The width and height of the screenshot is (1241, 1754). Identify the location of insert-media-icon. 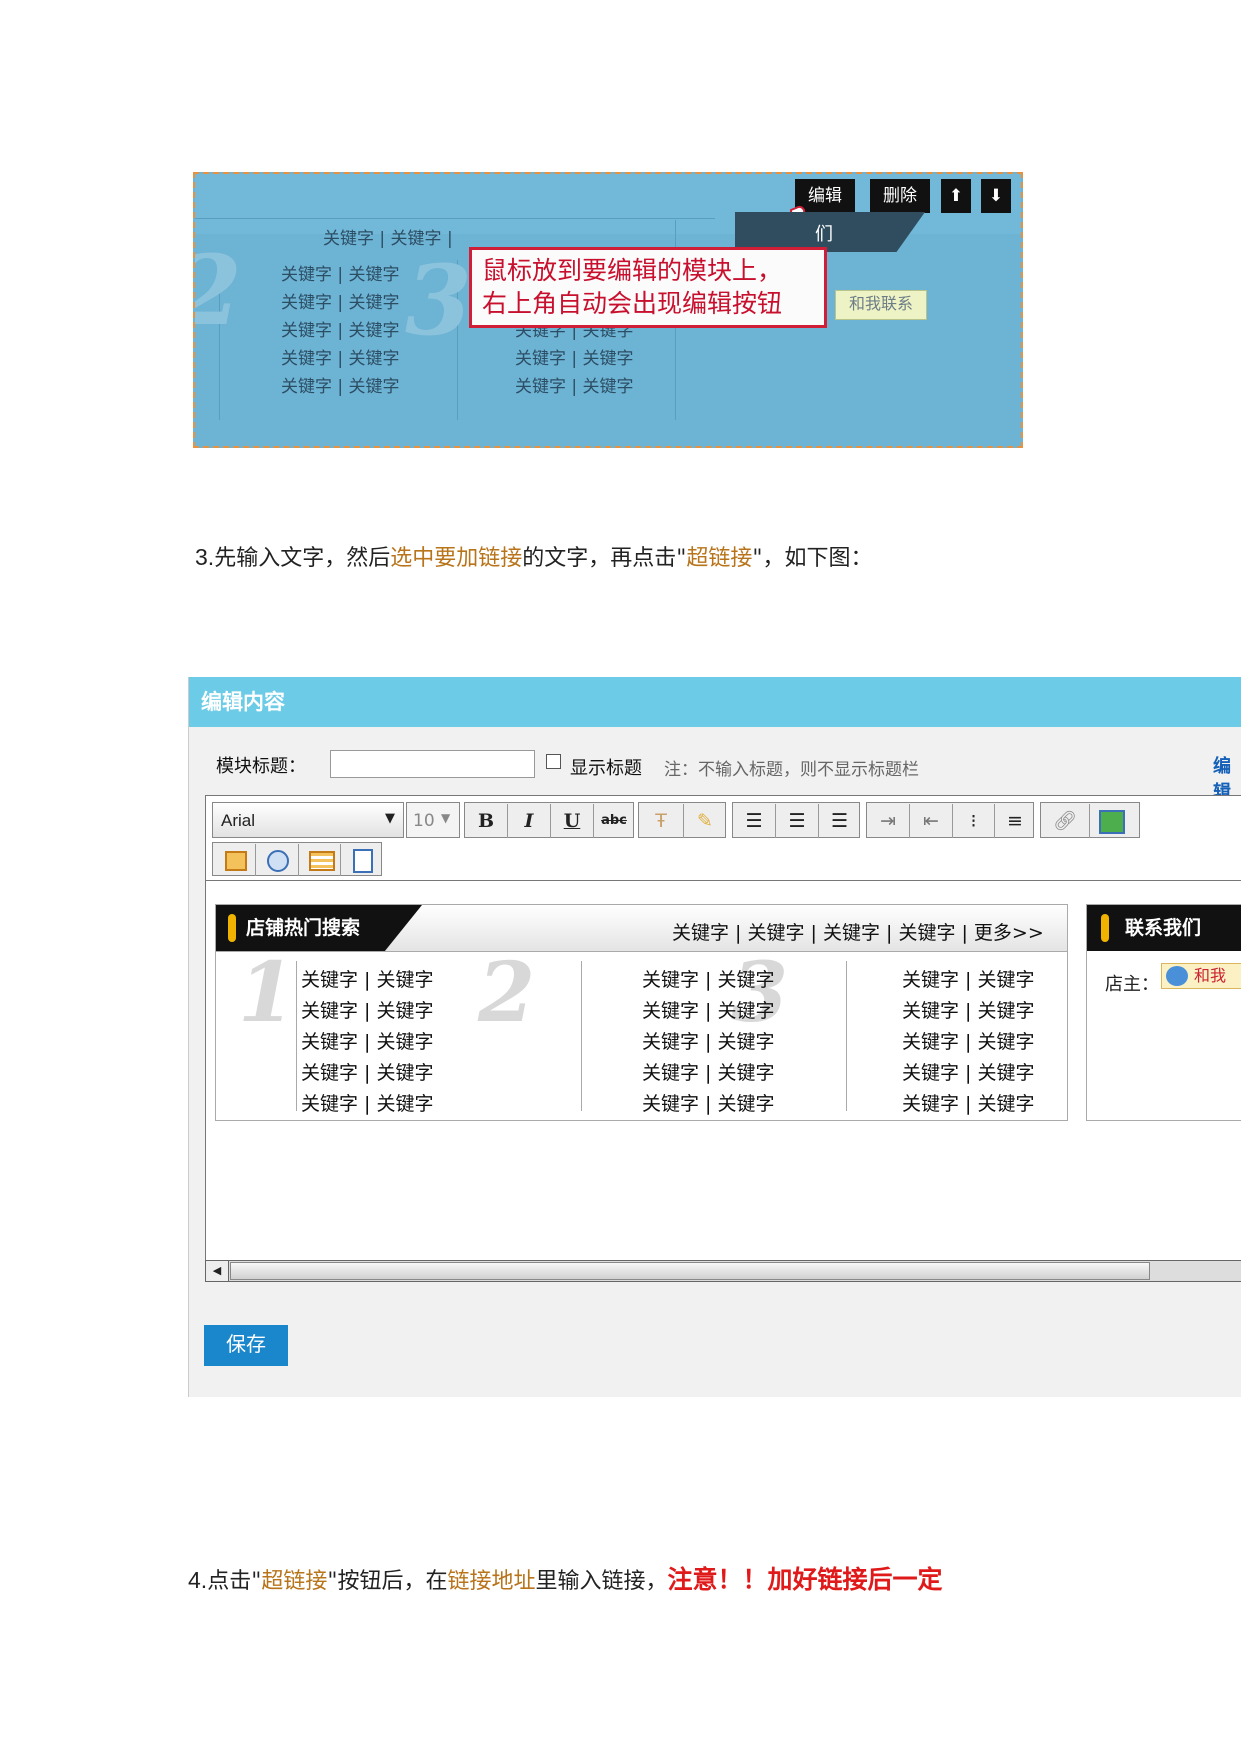
(278, 861).